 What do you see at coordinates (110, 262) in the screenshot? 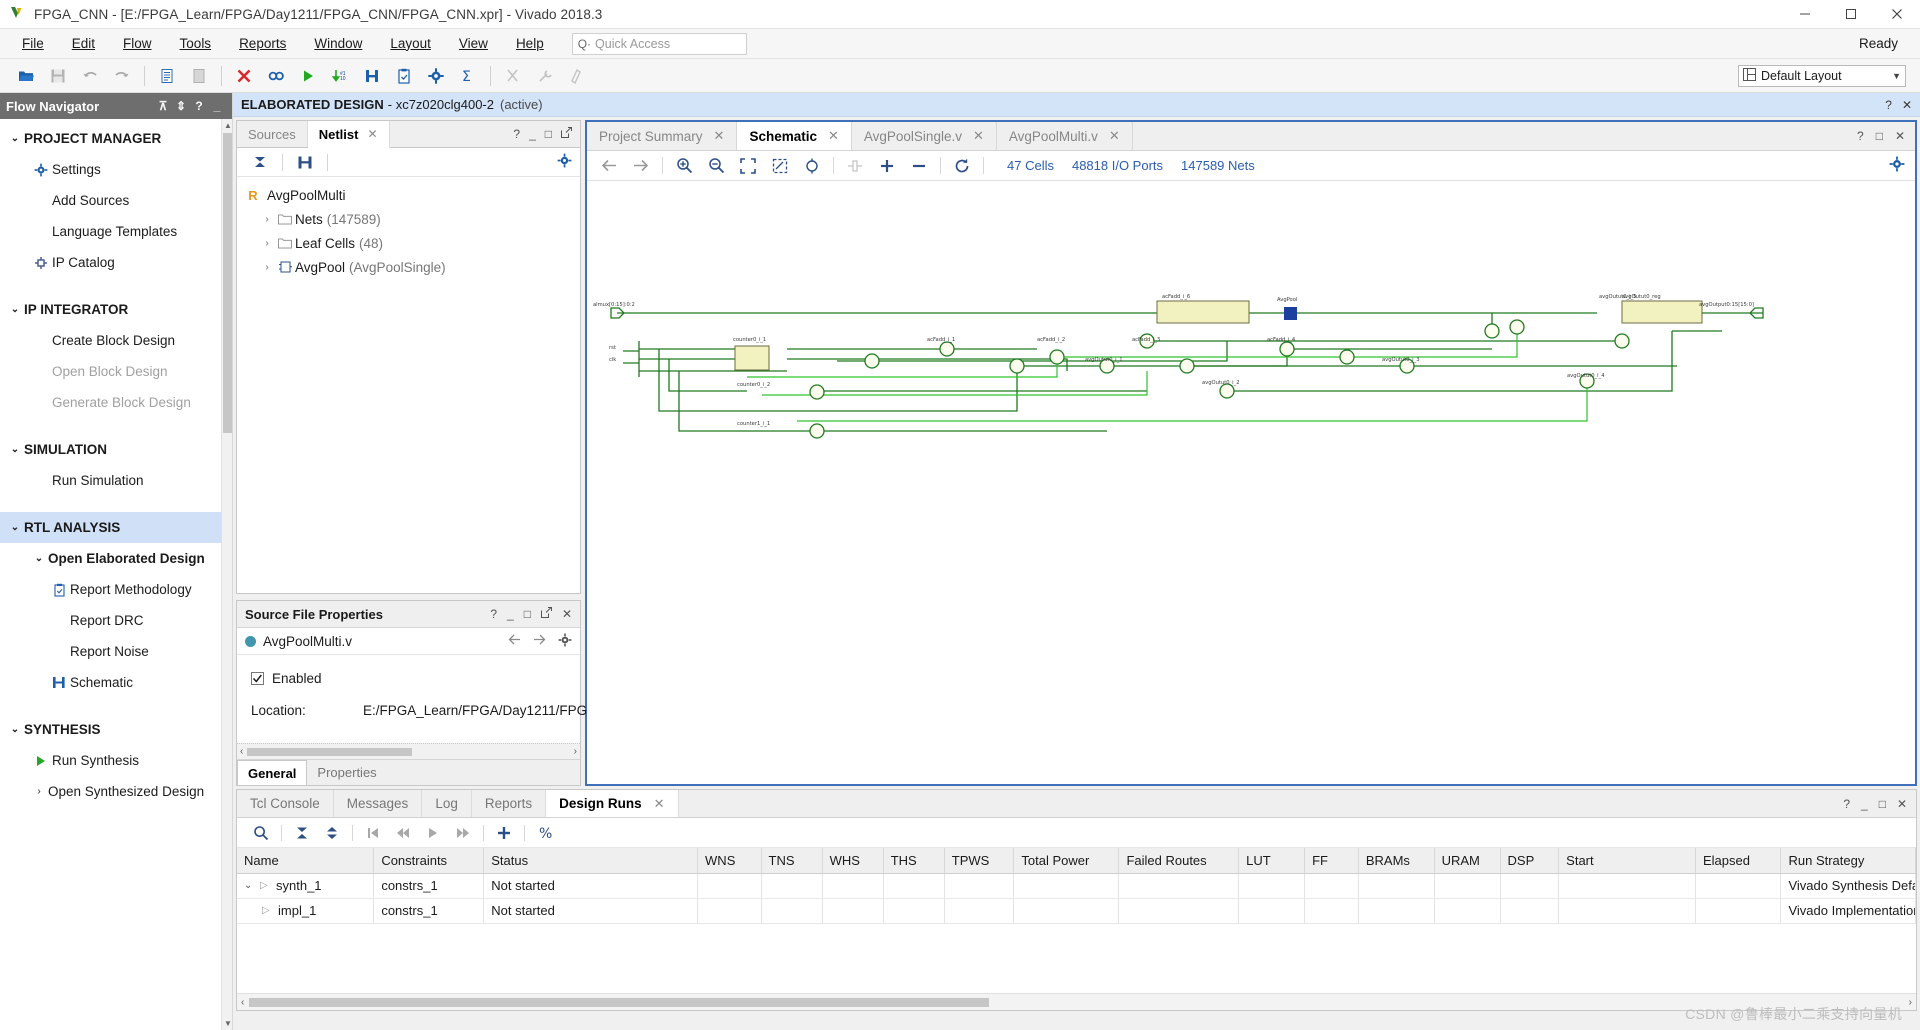
I see `sidebar-item-ip-catalog: IP Catalog` at bounding box center [110, 262].